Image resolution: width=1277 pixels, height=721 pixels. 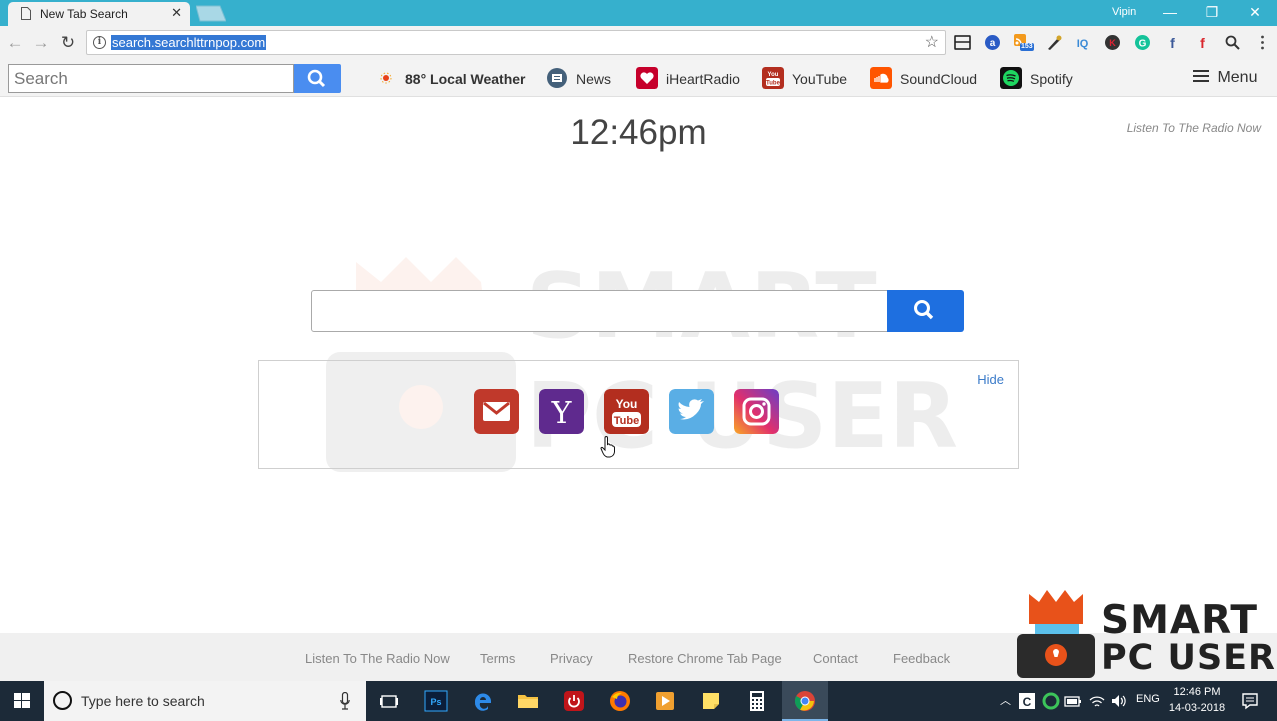 I want to click on file-explorer-icon, so click(x=528, y=701).